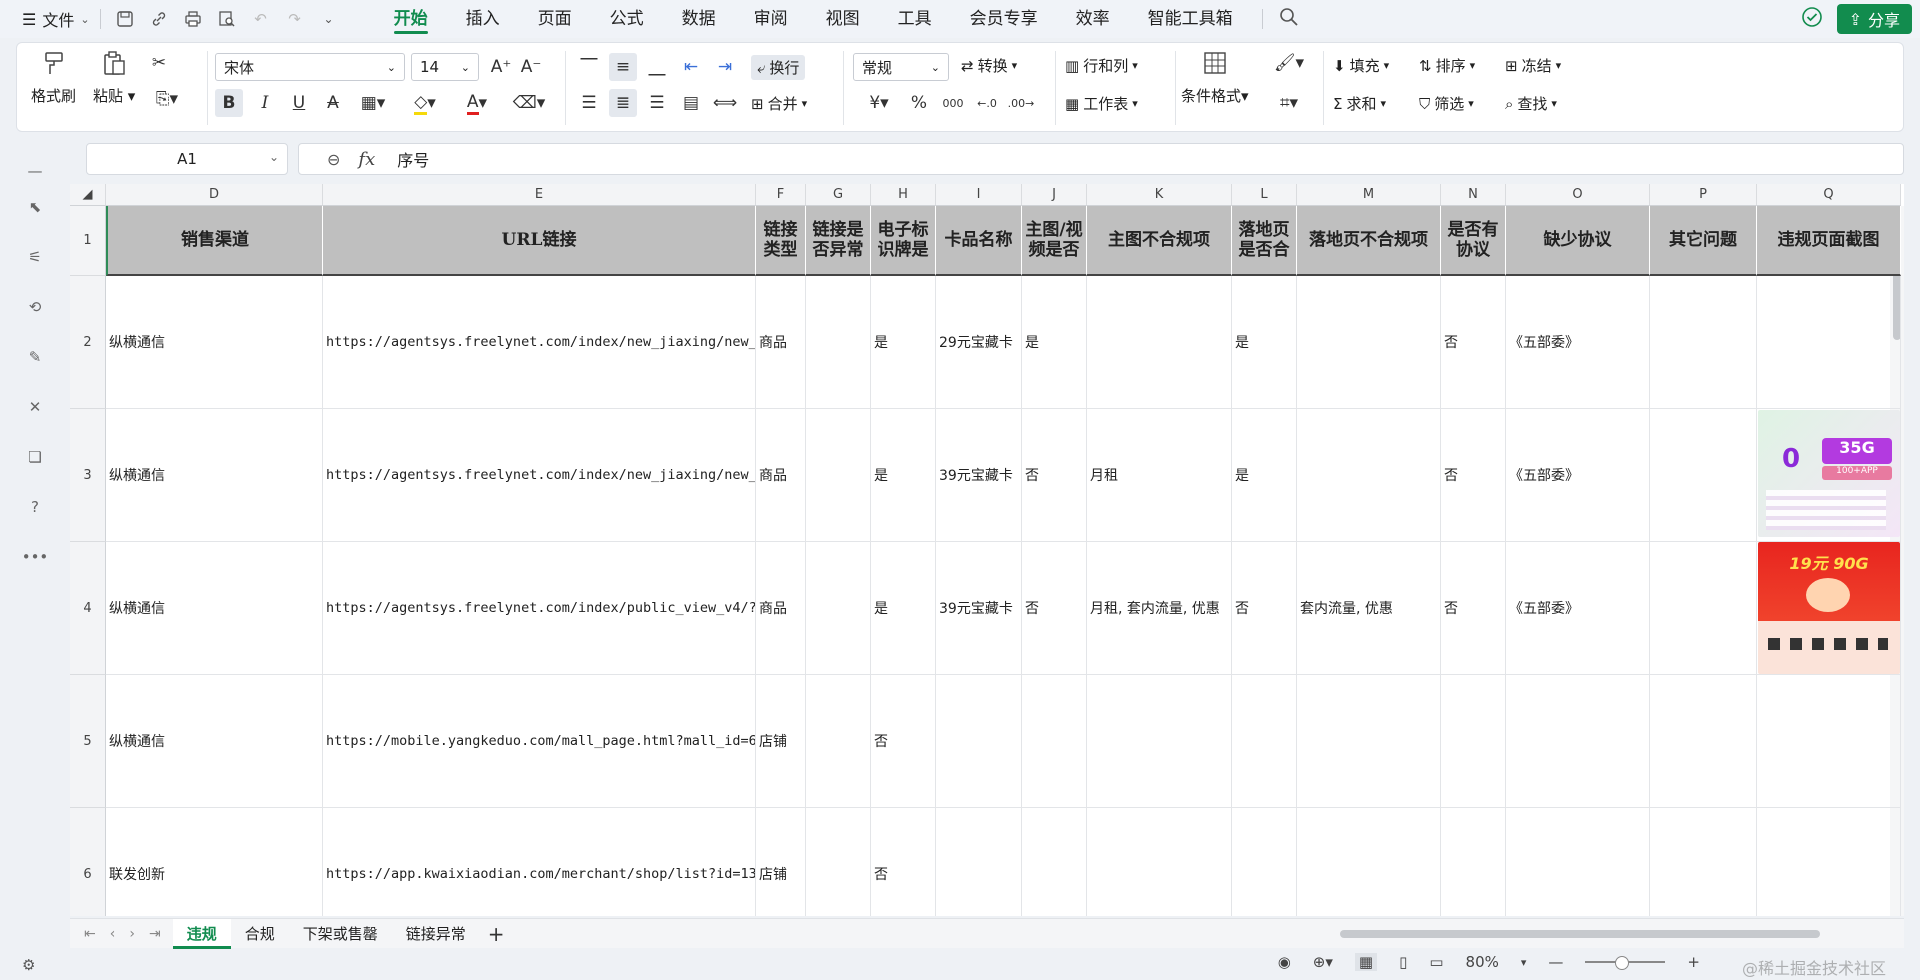  Describe the element at coordinates (1366, 962) in the screenshot. I see `normal-view-icon: ▦` at that location.